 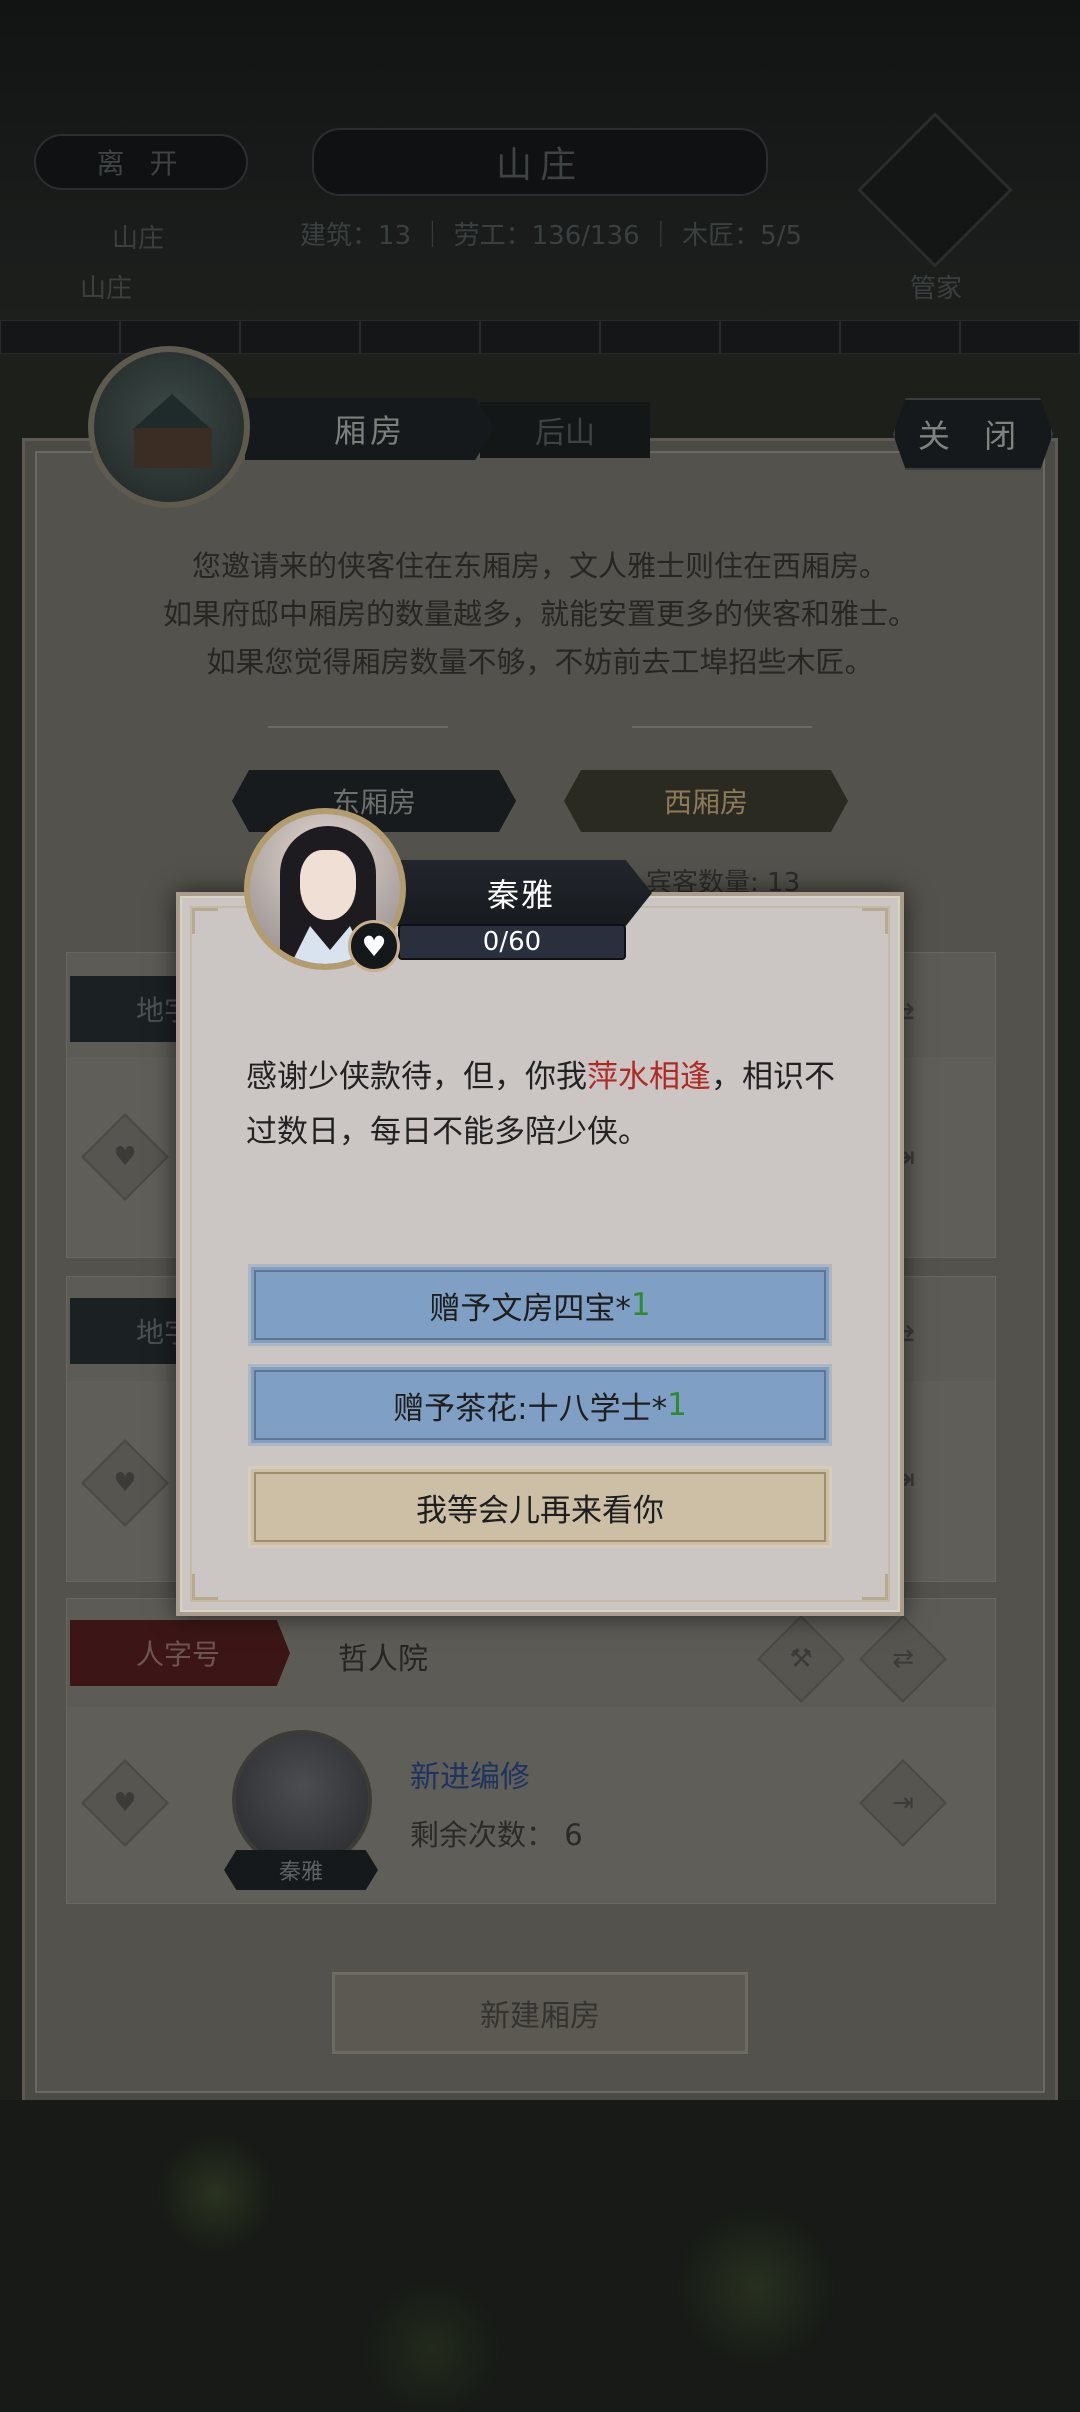 I want to click on resident-avatar, so click(x=302, y=1800).